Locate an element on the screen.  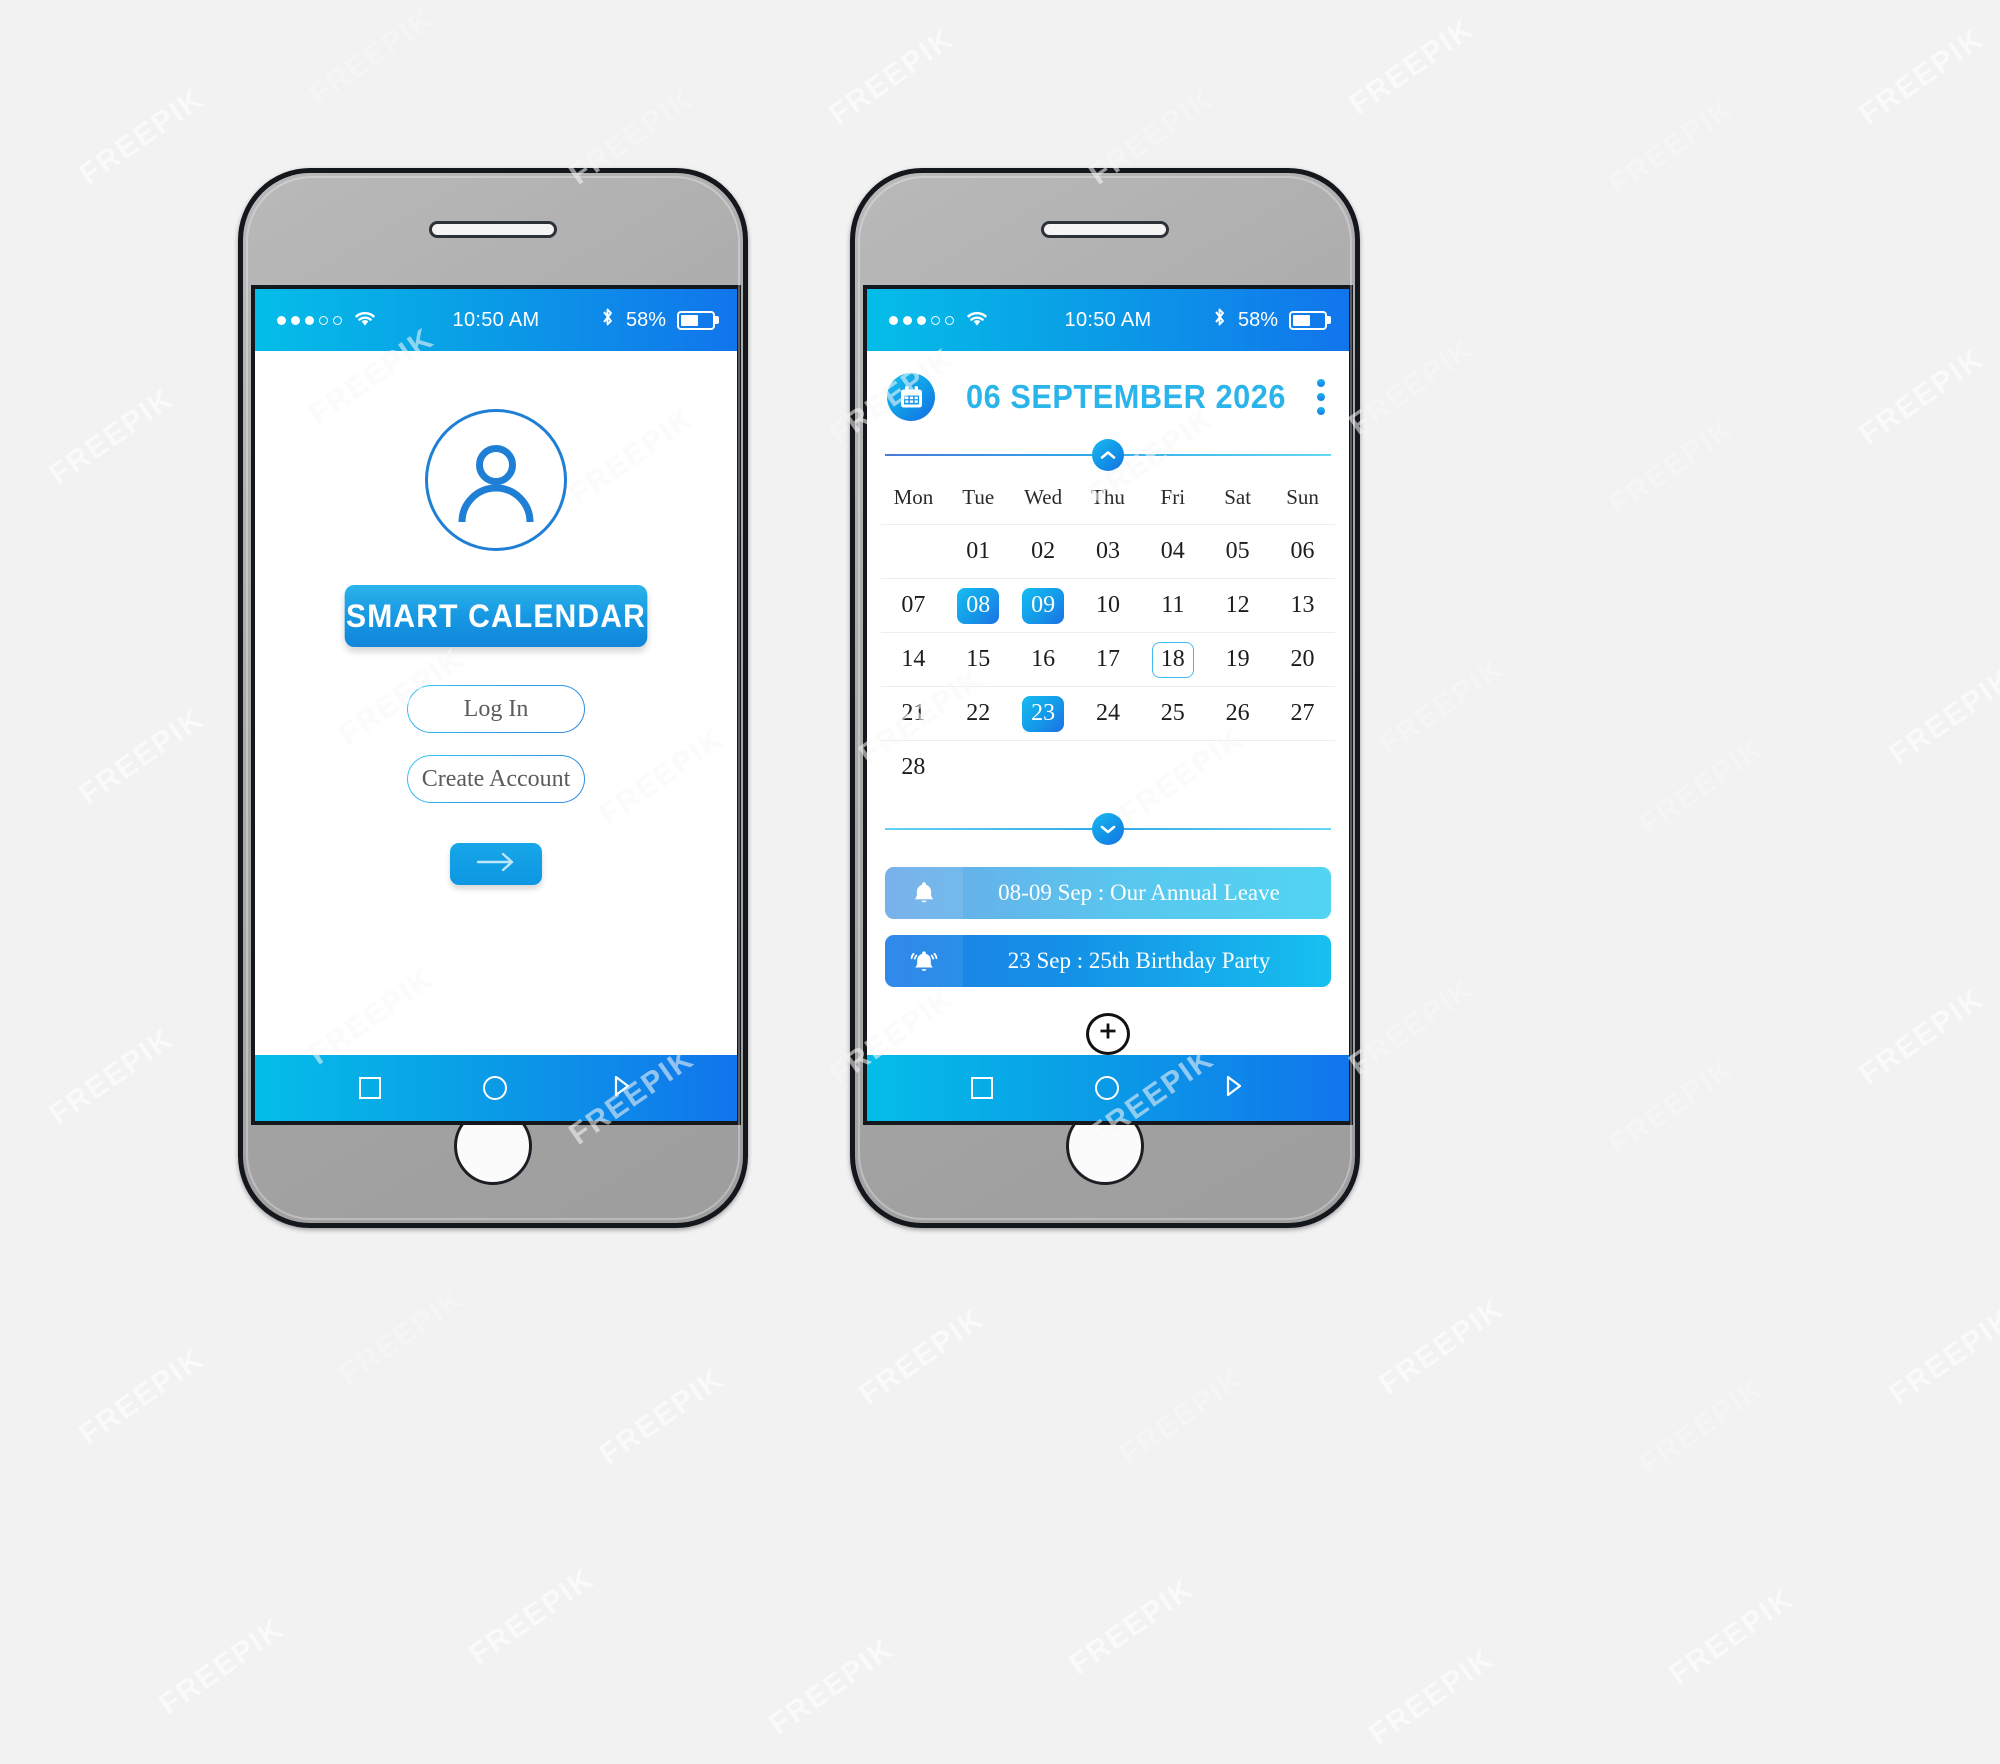
battery-percent-label-2: 58% is located at coordinates (1257, 319).